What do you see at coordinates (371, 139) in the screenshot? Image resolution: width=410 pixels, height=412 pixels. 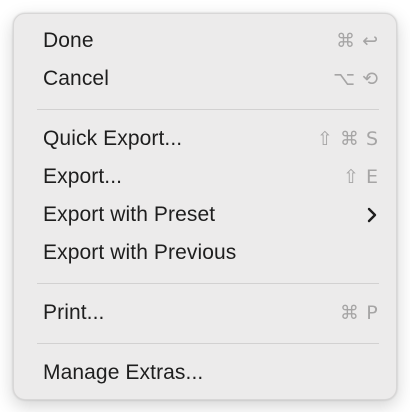 I see `shortcut-letter: S` at bounding box center [371, 139].